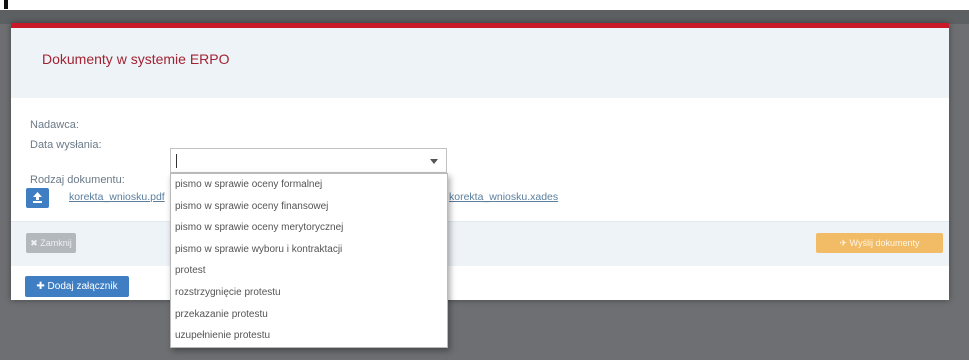  I want to click on add-attachment-button: ✚ Dodaj załącznik, so click(77, 286).